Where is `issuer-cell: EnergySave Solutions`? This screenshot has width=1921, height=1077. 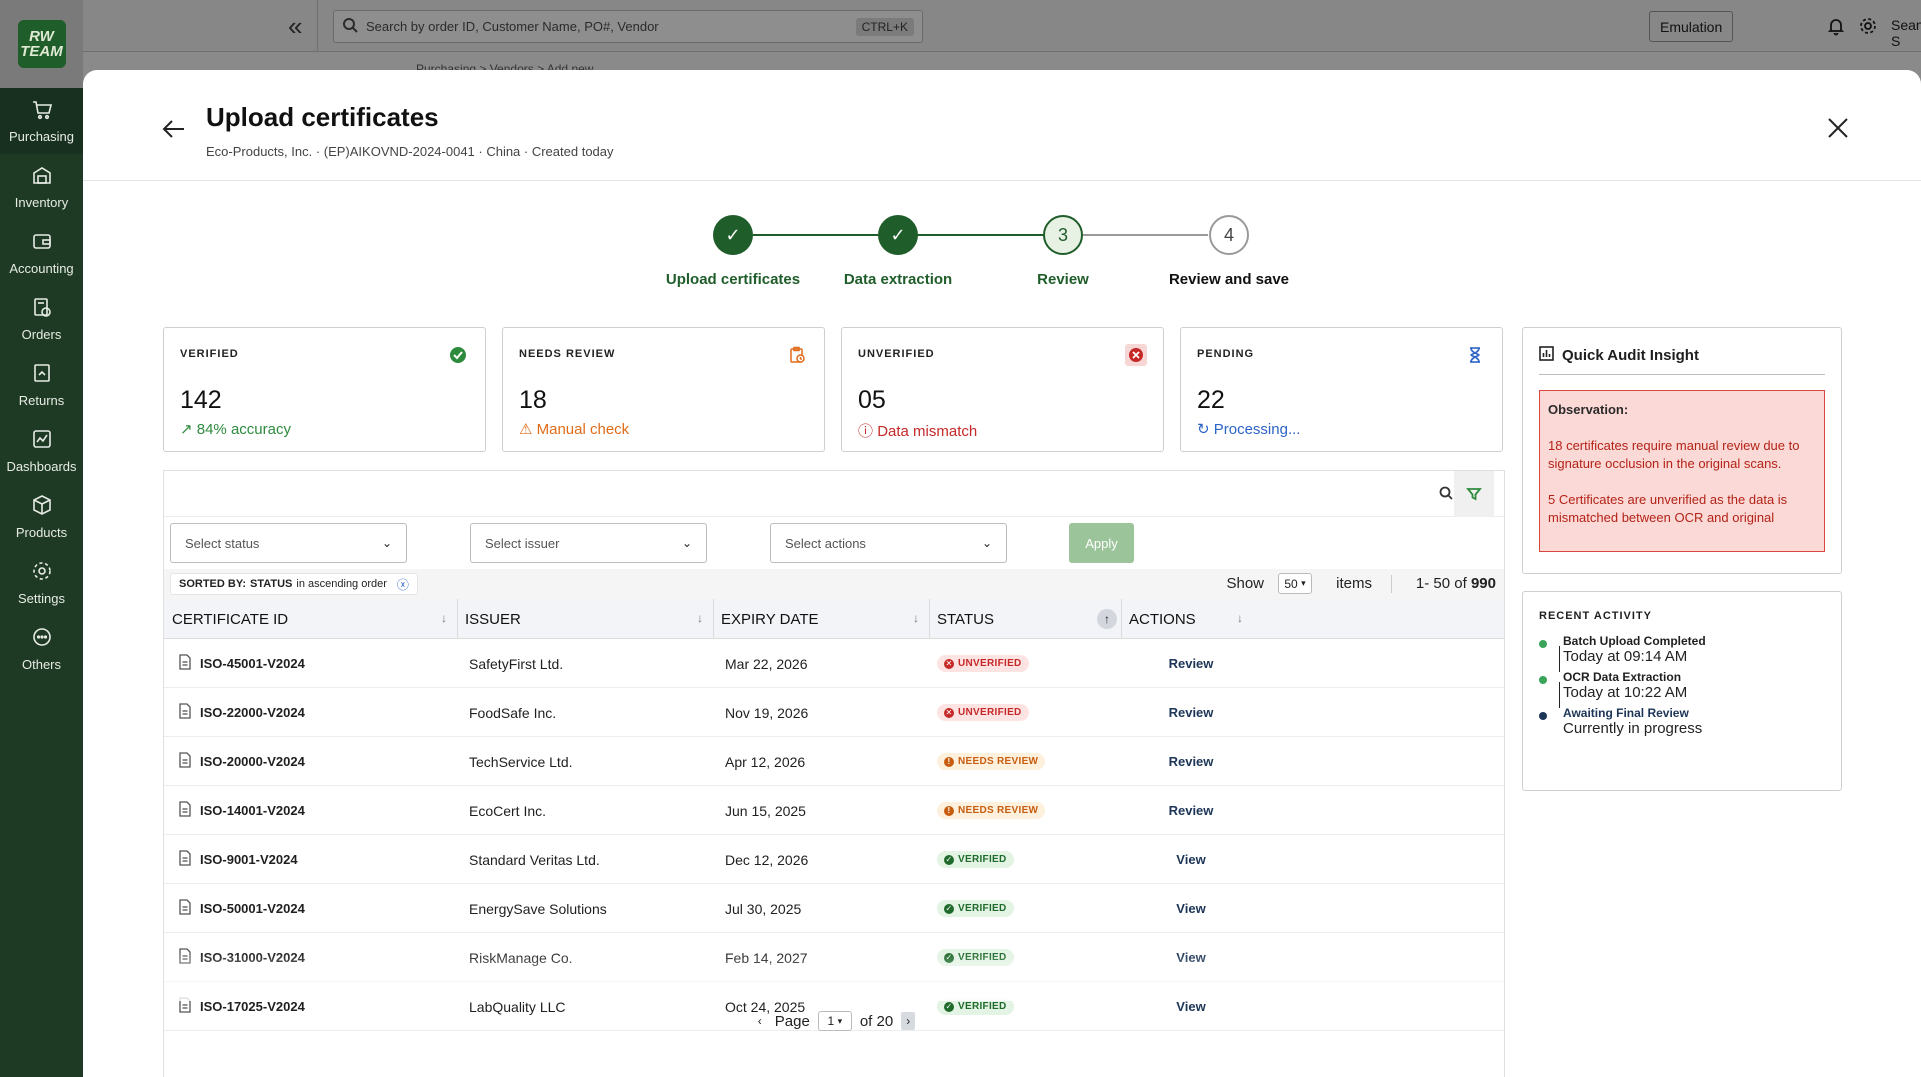 issuer-cell: EnergySave Solutions is located at coordinates (538, 908).